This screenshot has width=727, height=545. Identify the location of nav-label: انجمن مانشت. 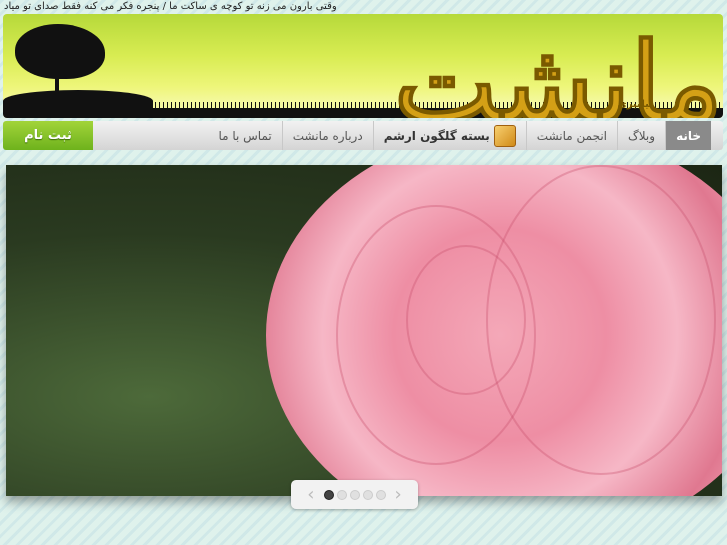
(572, 135).